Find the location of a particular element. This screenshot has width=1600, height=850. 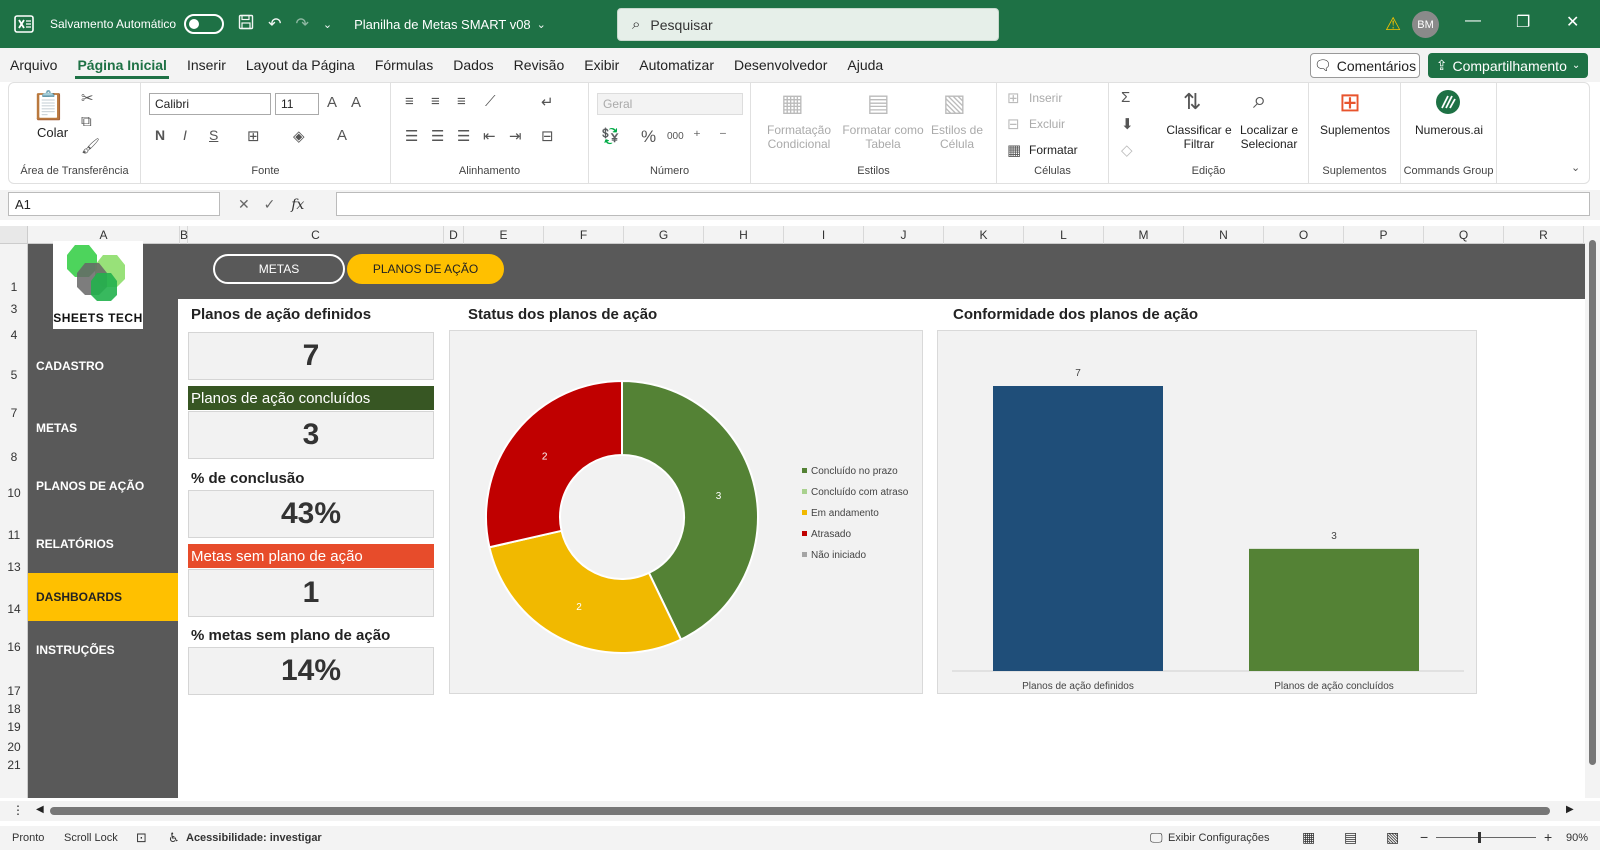

menu-item-5: Dados is located at coordinates (473, 65).